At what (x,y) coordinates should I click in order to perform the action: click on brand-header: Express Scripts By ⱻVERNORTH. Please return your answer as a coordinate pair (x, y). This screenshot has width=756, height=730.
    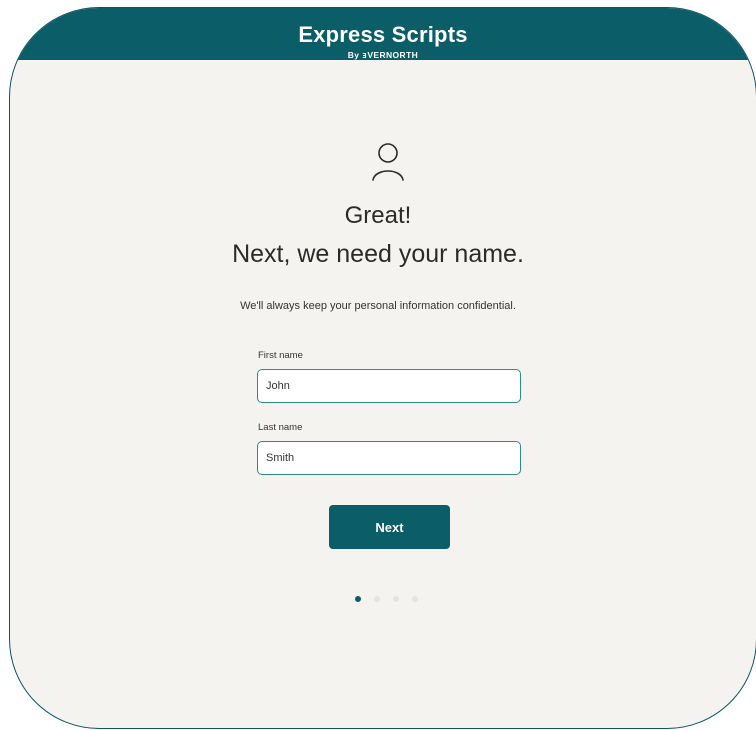
    Looking at the image, I should click on (383, 34).